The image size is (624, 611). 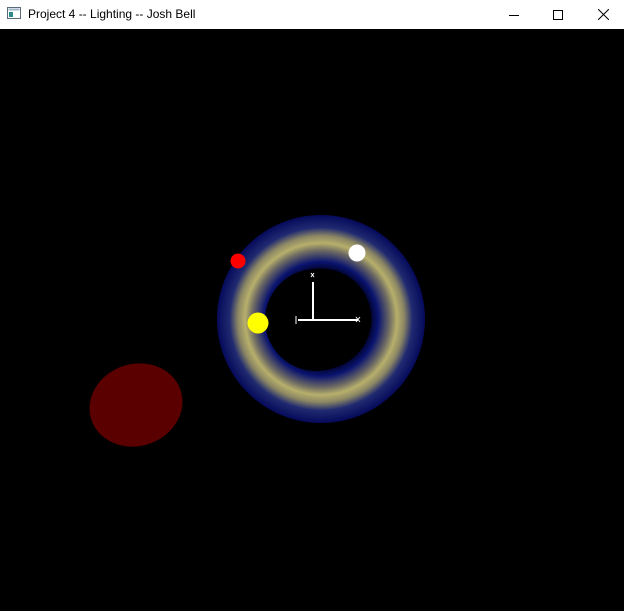 I want to click on red-ellipsoid, so click(x=136, y=405).